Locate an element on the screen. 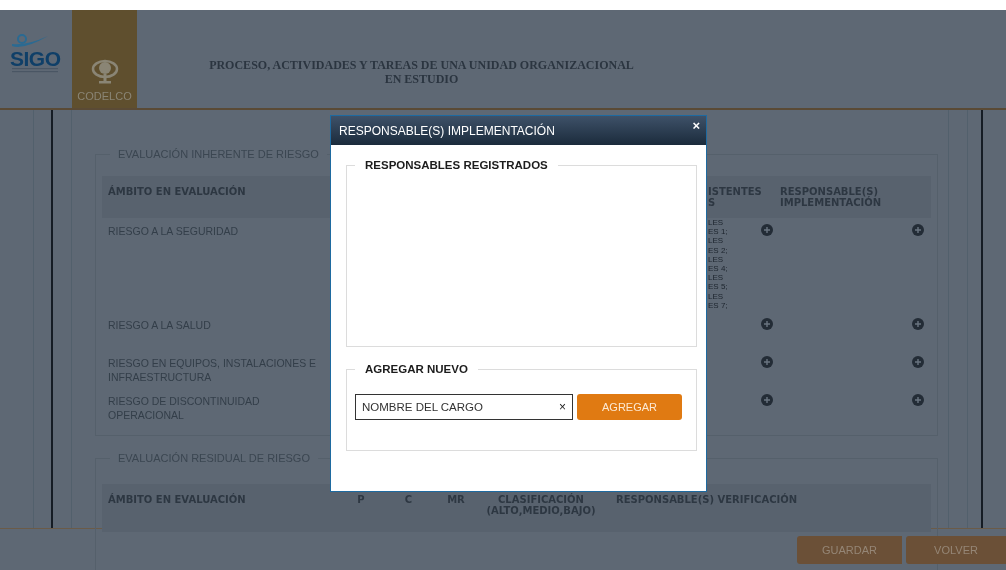 The height and width of the screenshot is (570, 1006). section-legend: RESPONSABLES REGISTRADOS is located at coordinates (456, 165).